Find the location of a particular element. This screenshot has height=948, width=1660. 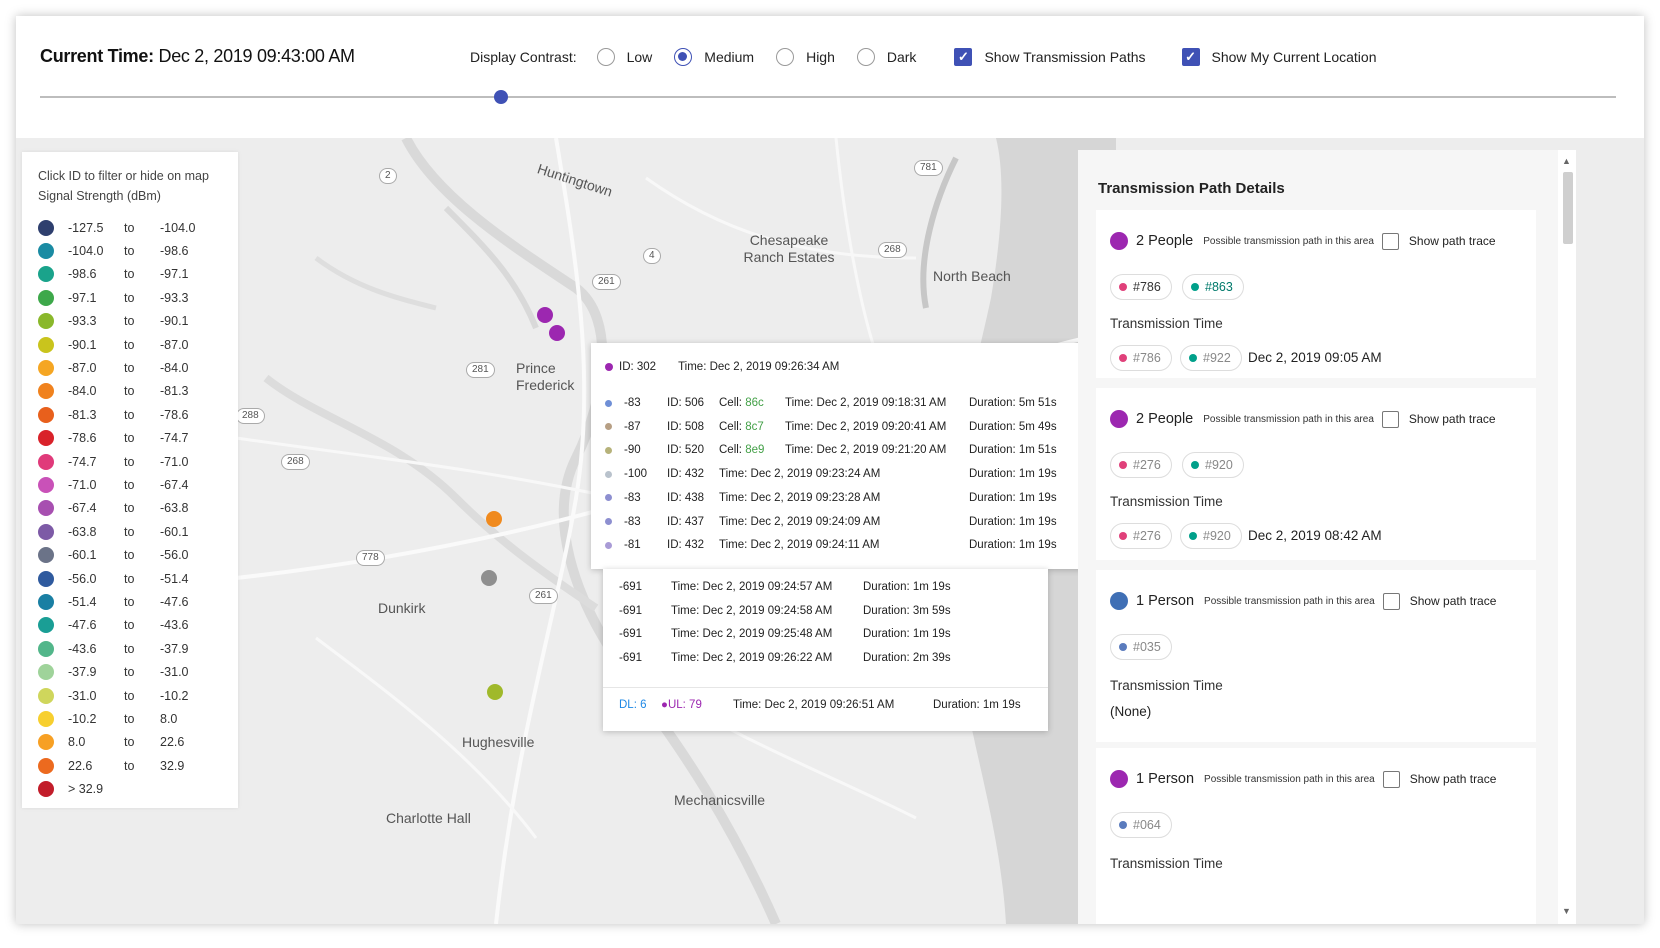

legend-row: -56.0 to -51.4 is located at coordinates (130, 578).